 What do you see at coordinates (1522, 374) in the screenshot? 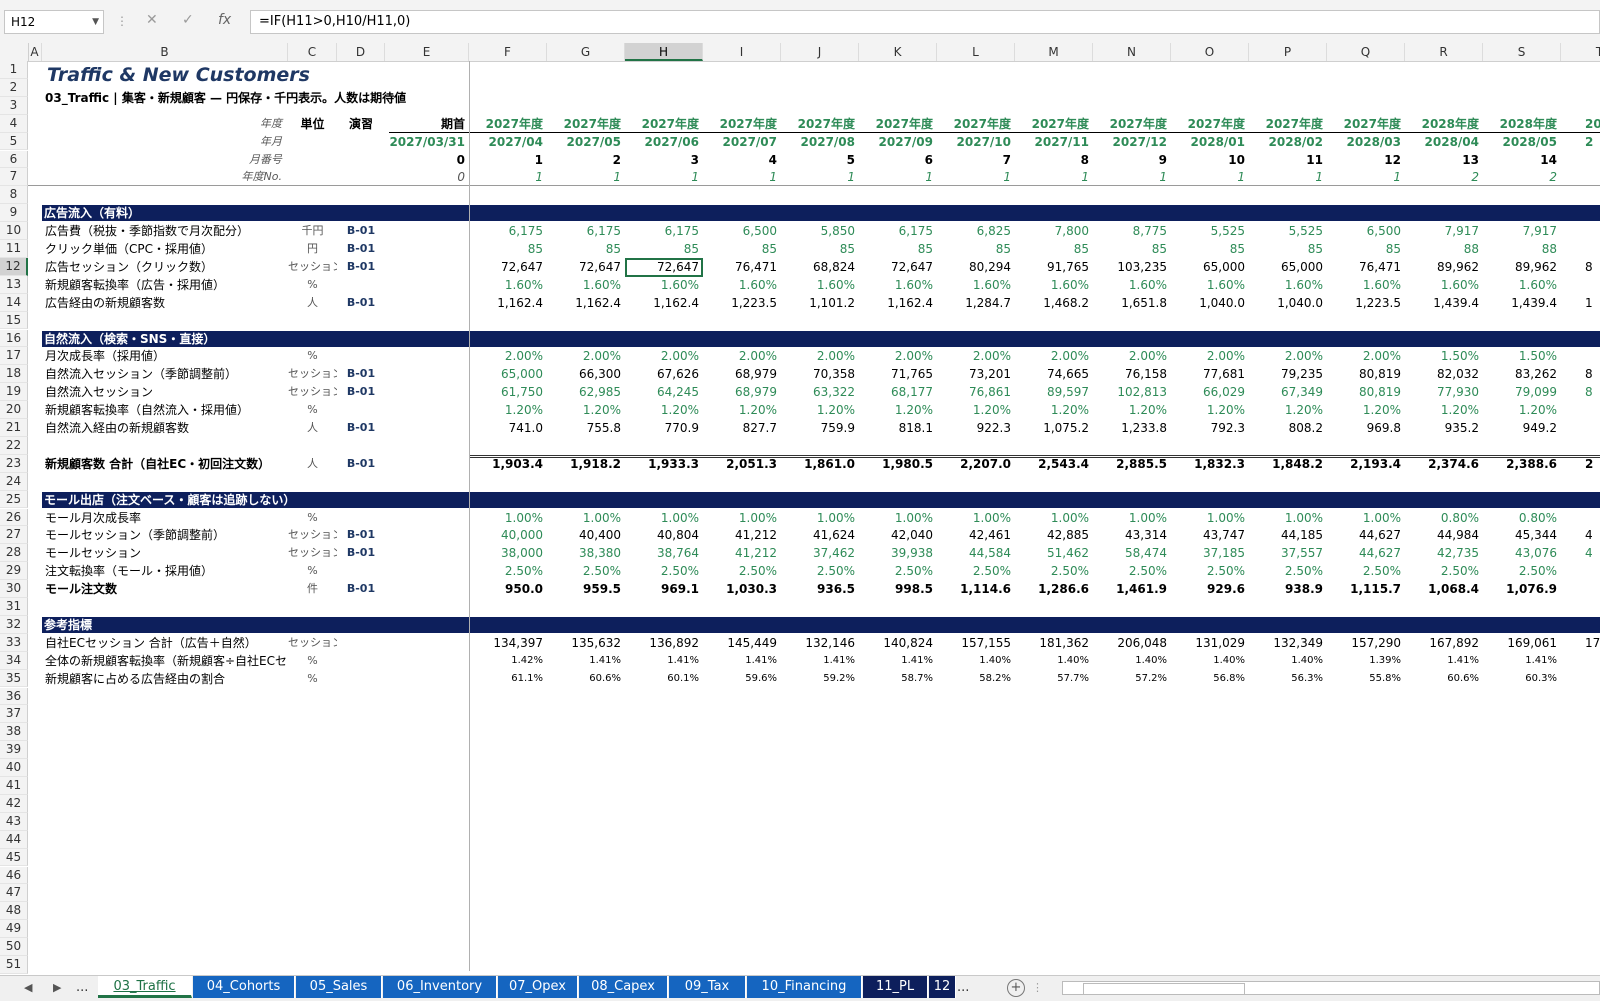
I see `value-cell: 83,262` at bounding box center [1522, 374].